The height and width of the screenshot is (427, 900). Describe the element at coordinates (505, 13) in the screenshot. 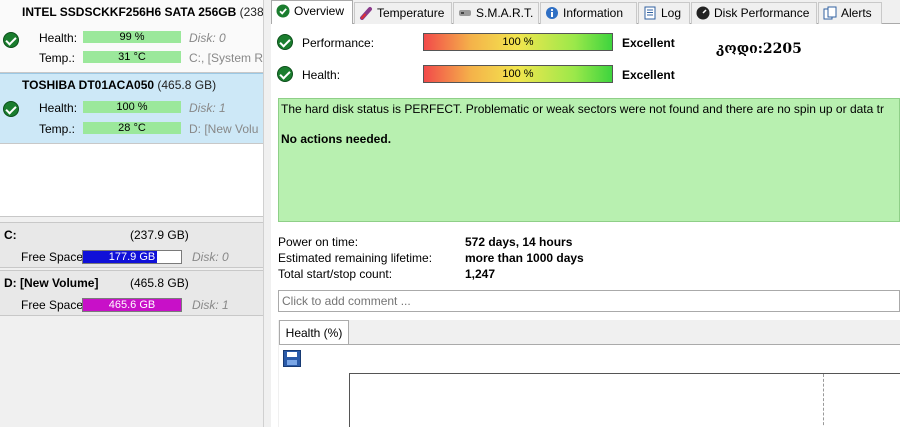

I see `tab-label: S.M.A.R.T.` at that location.